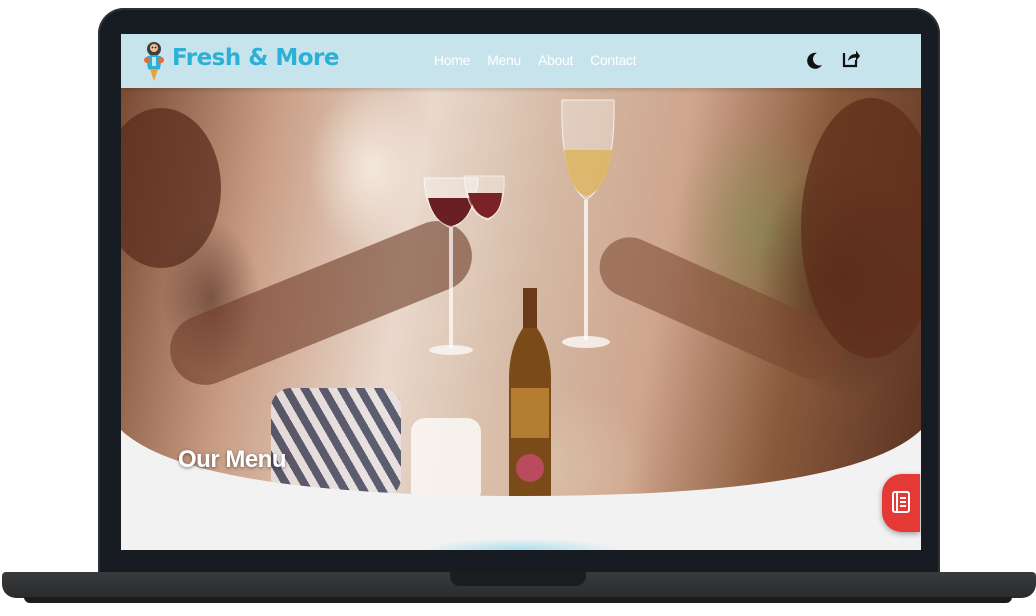 This screenshot has height=616, width=1036. Describe the element at coordinates (613, 60) in the screenshot. I see `nav-item-contact: Contact` at that location.